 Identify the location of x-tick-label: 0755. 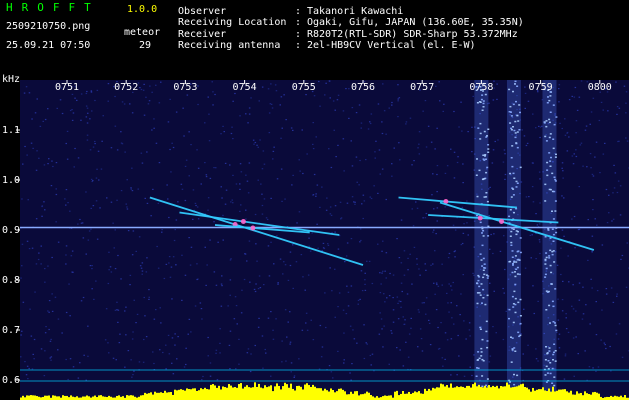
(304, 87).